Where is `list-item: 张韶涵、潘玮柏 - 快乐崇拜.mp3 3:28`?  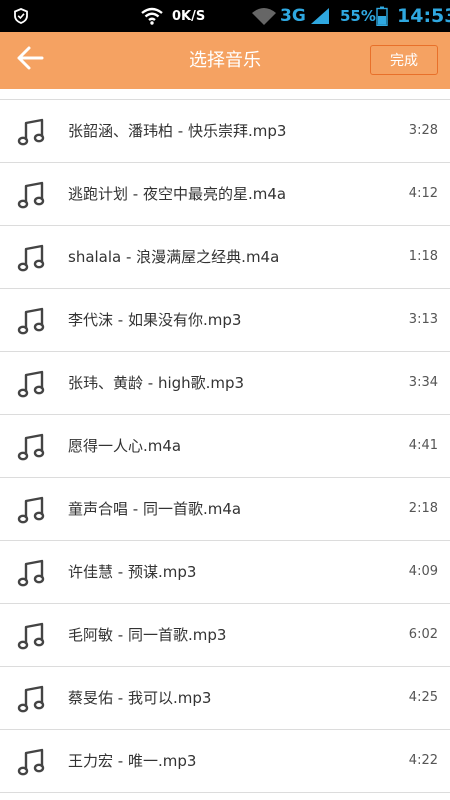
list-item: 张韶涵、潘玮柏 - 快乐崇拜.mp3 3:28 is located at coordinates (225, 131).